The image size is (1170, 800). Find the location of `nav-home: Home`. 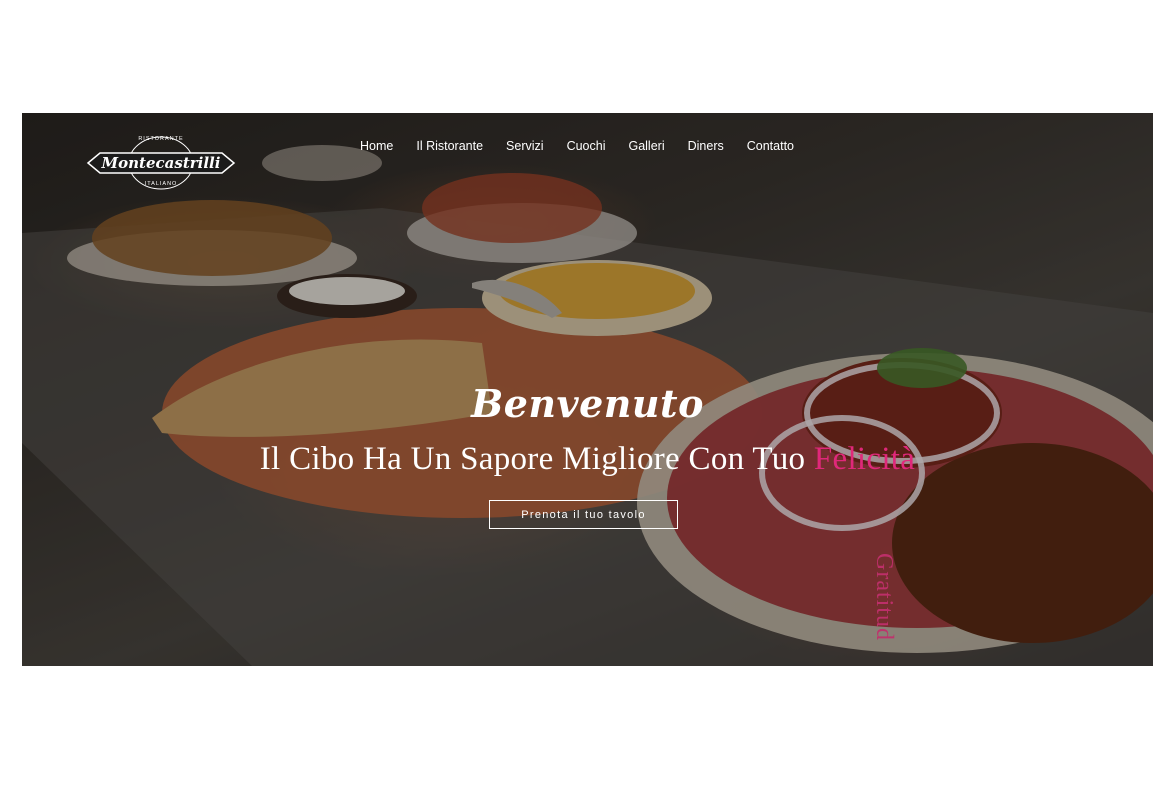

nav-home: Home is located at coordinates (376, 146).